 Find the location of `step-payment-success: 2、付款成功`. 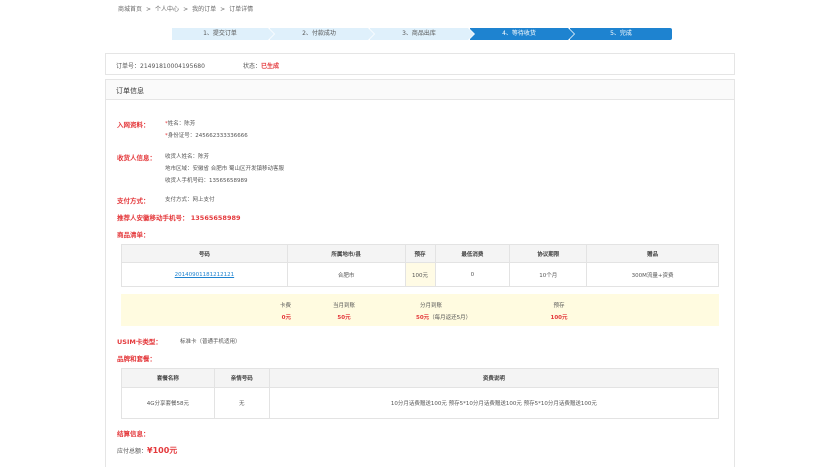

step-payment-success: 2、付款成功 is located at coordinates (322, 34).